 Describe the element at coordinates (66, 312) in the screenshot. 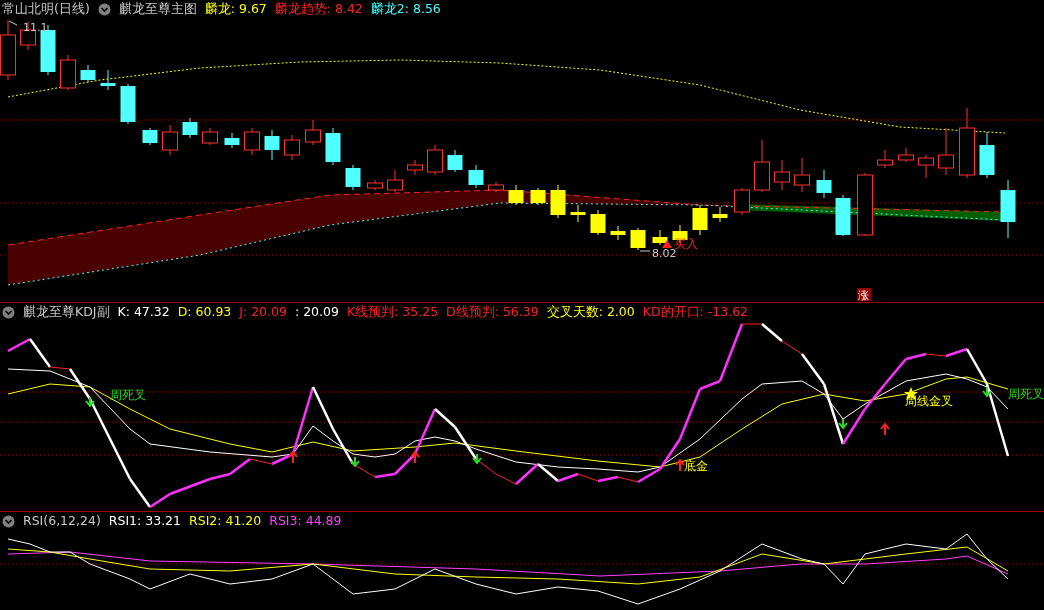

I see `indicator-name: 麒龙至尊KDJ副` at that location.